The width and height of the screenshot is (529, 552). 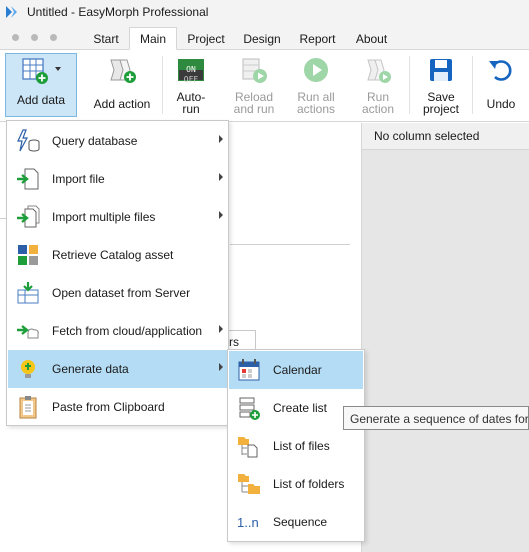 What do you see at coordinates (316, 85) in the screenshot?
I see `run-all-actions-button: Run all actions` at bounding box center [316, 85].